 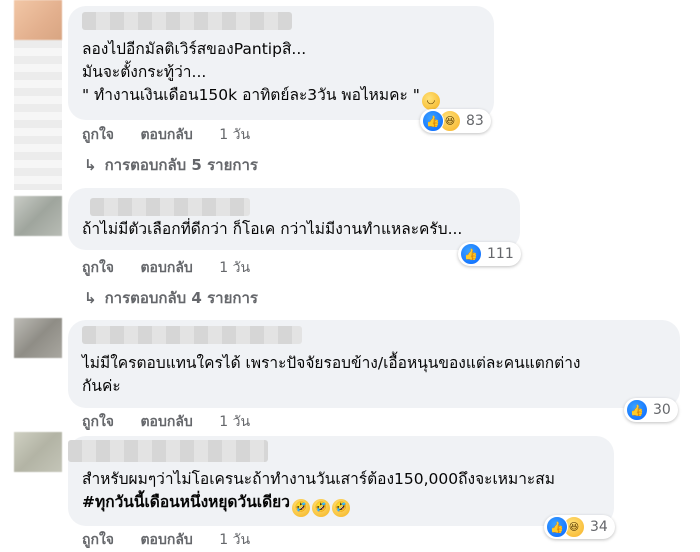 What do you see at coordinates (181, 298) in the screenshot?
I see `replies-label: การตอบกลับ 4 รายการ` at bounding box center [181, 298].